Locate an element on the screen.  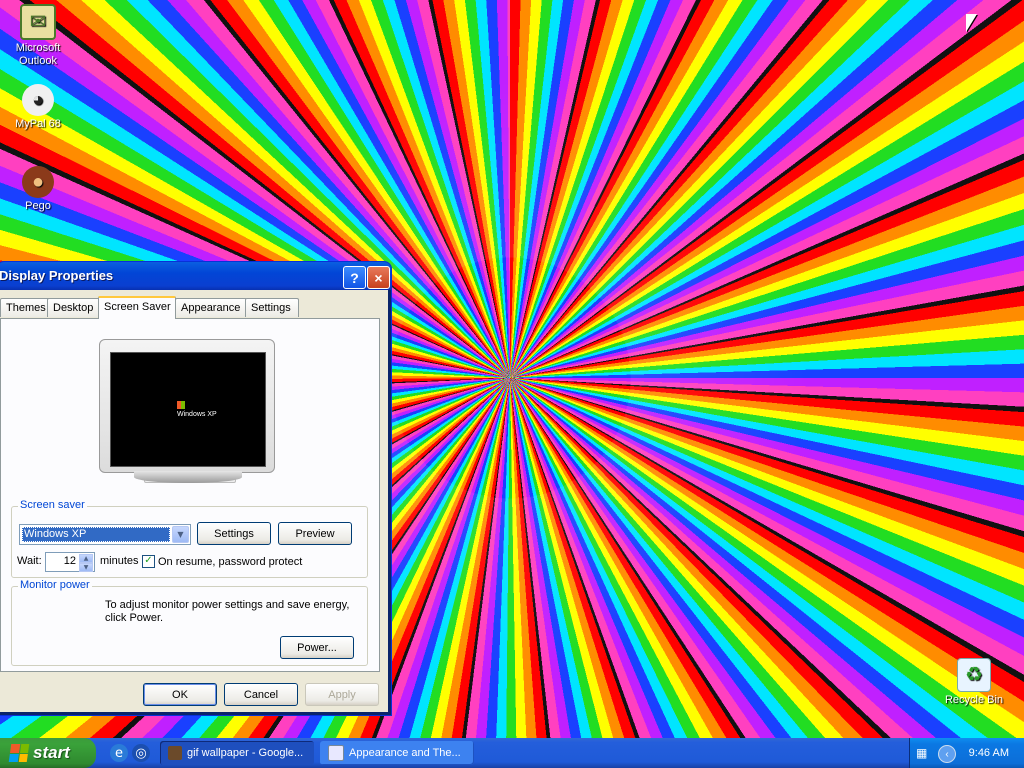
show-hidden-icons-icon: ‹ is located at coordinates (947, 754).